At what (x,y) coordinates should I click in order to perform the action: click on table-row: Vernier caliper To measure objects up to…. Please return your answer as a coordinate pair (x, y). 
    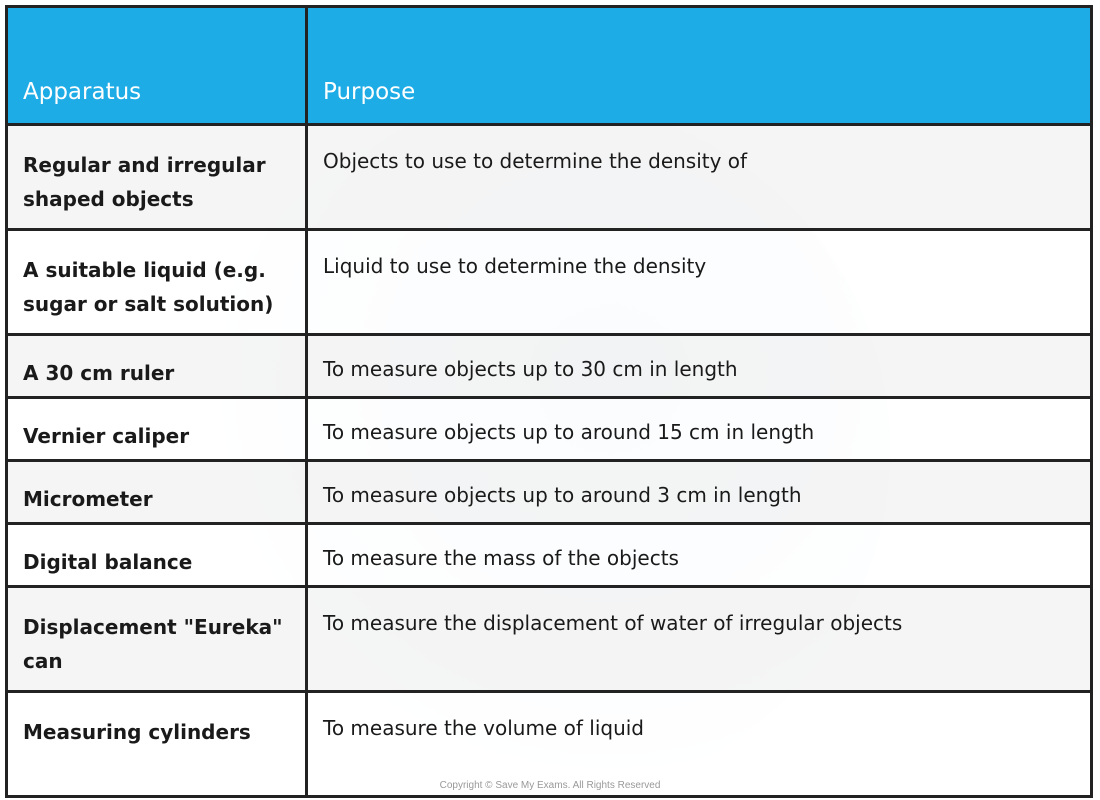
    Looking at the image, I should click on (549, 429).